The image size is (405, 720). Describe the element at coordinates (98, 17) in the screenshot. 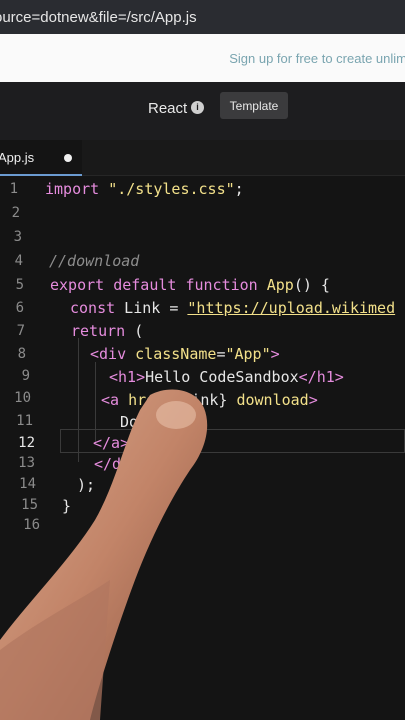

I see `url-text: ource=dotnew&file=/src/App.js` at that location.